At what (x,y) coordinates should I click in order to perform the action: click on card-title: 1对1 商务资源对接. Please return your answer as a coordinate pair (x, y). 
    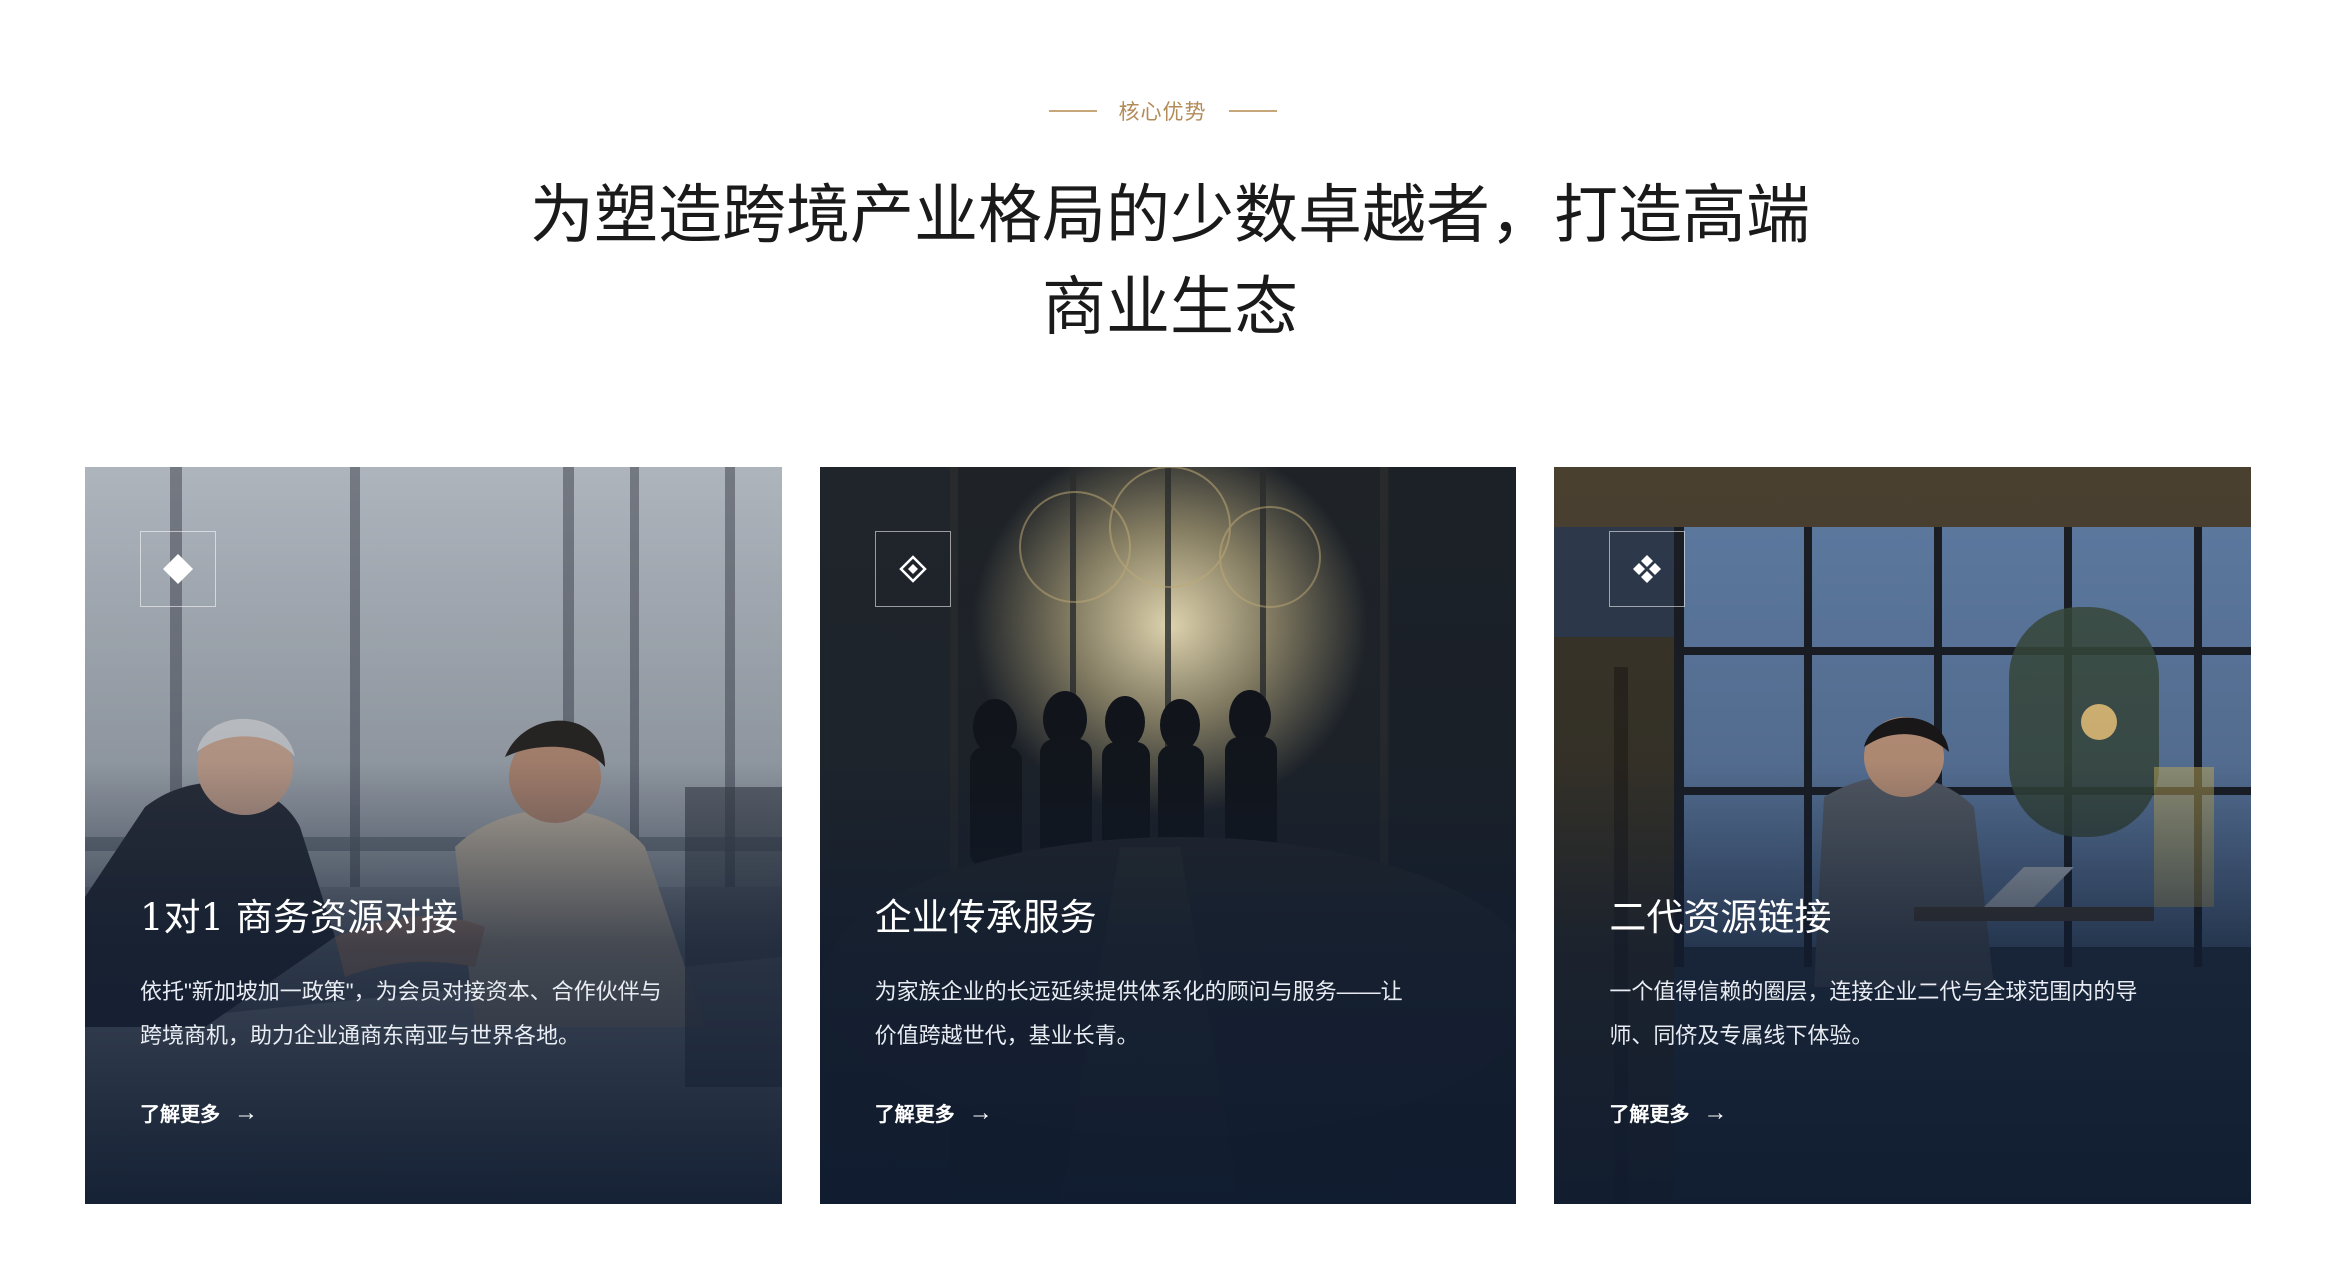
    Looking at the image, I should click on (299, 917).